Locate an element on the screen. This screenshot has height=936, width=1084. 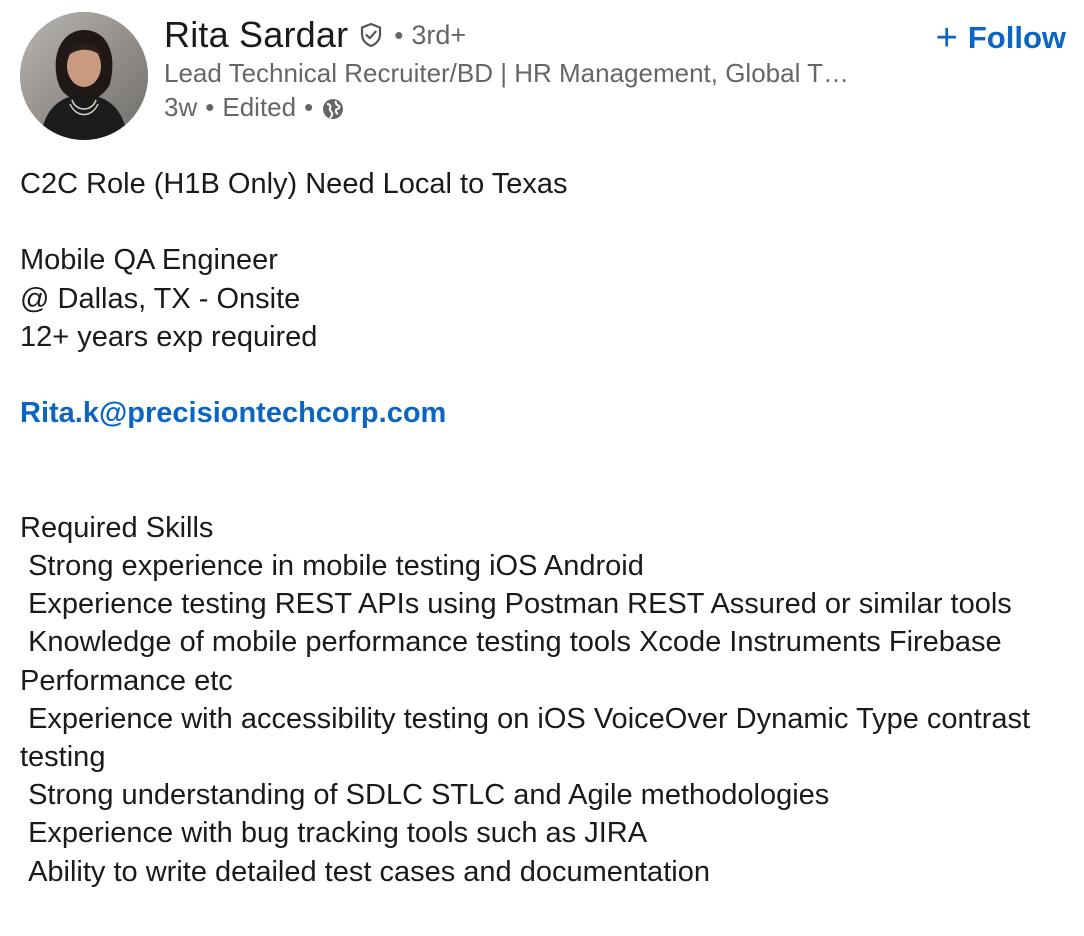
follow-button: + Follow is located at coordinates (1001, 38).